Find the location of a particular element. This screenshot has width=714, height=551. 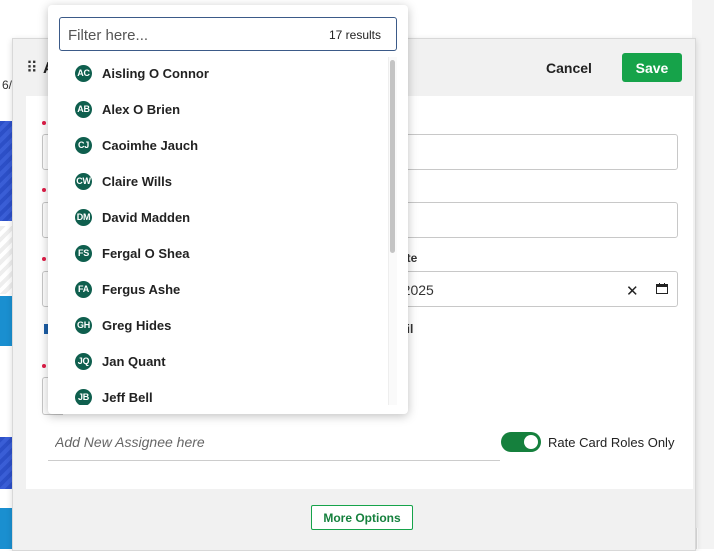

list-item: FS Fergal O Shea is located at coordinates (132, 253).